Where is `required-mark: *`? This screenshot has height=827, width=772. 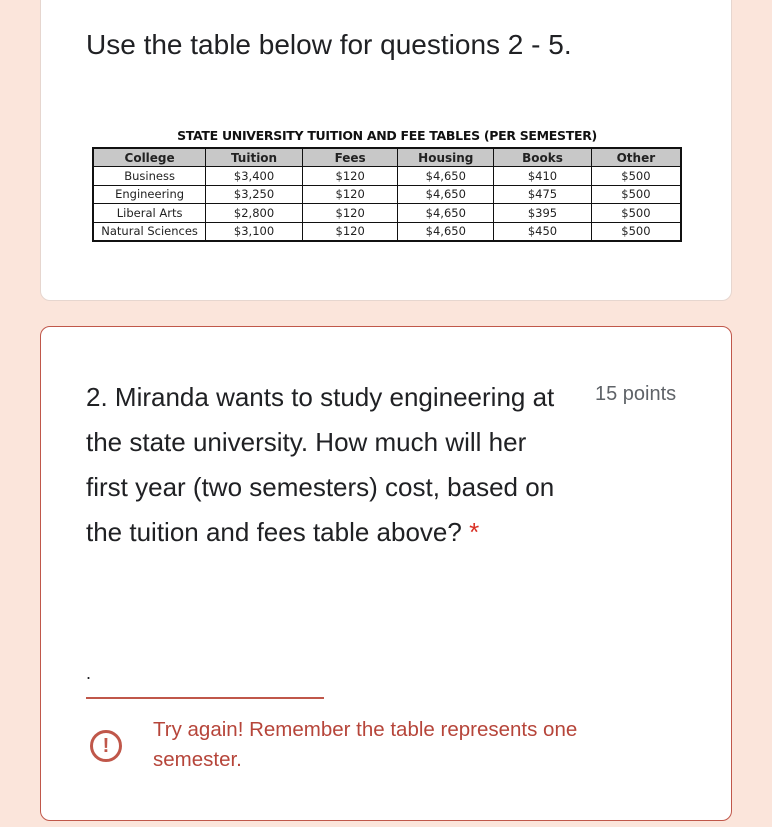
required-mark: * is located at coordinates (474, 532).